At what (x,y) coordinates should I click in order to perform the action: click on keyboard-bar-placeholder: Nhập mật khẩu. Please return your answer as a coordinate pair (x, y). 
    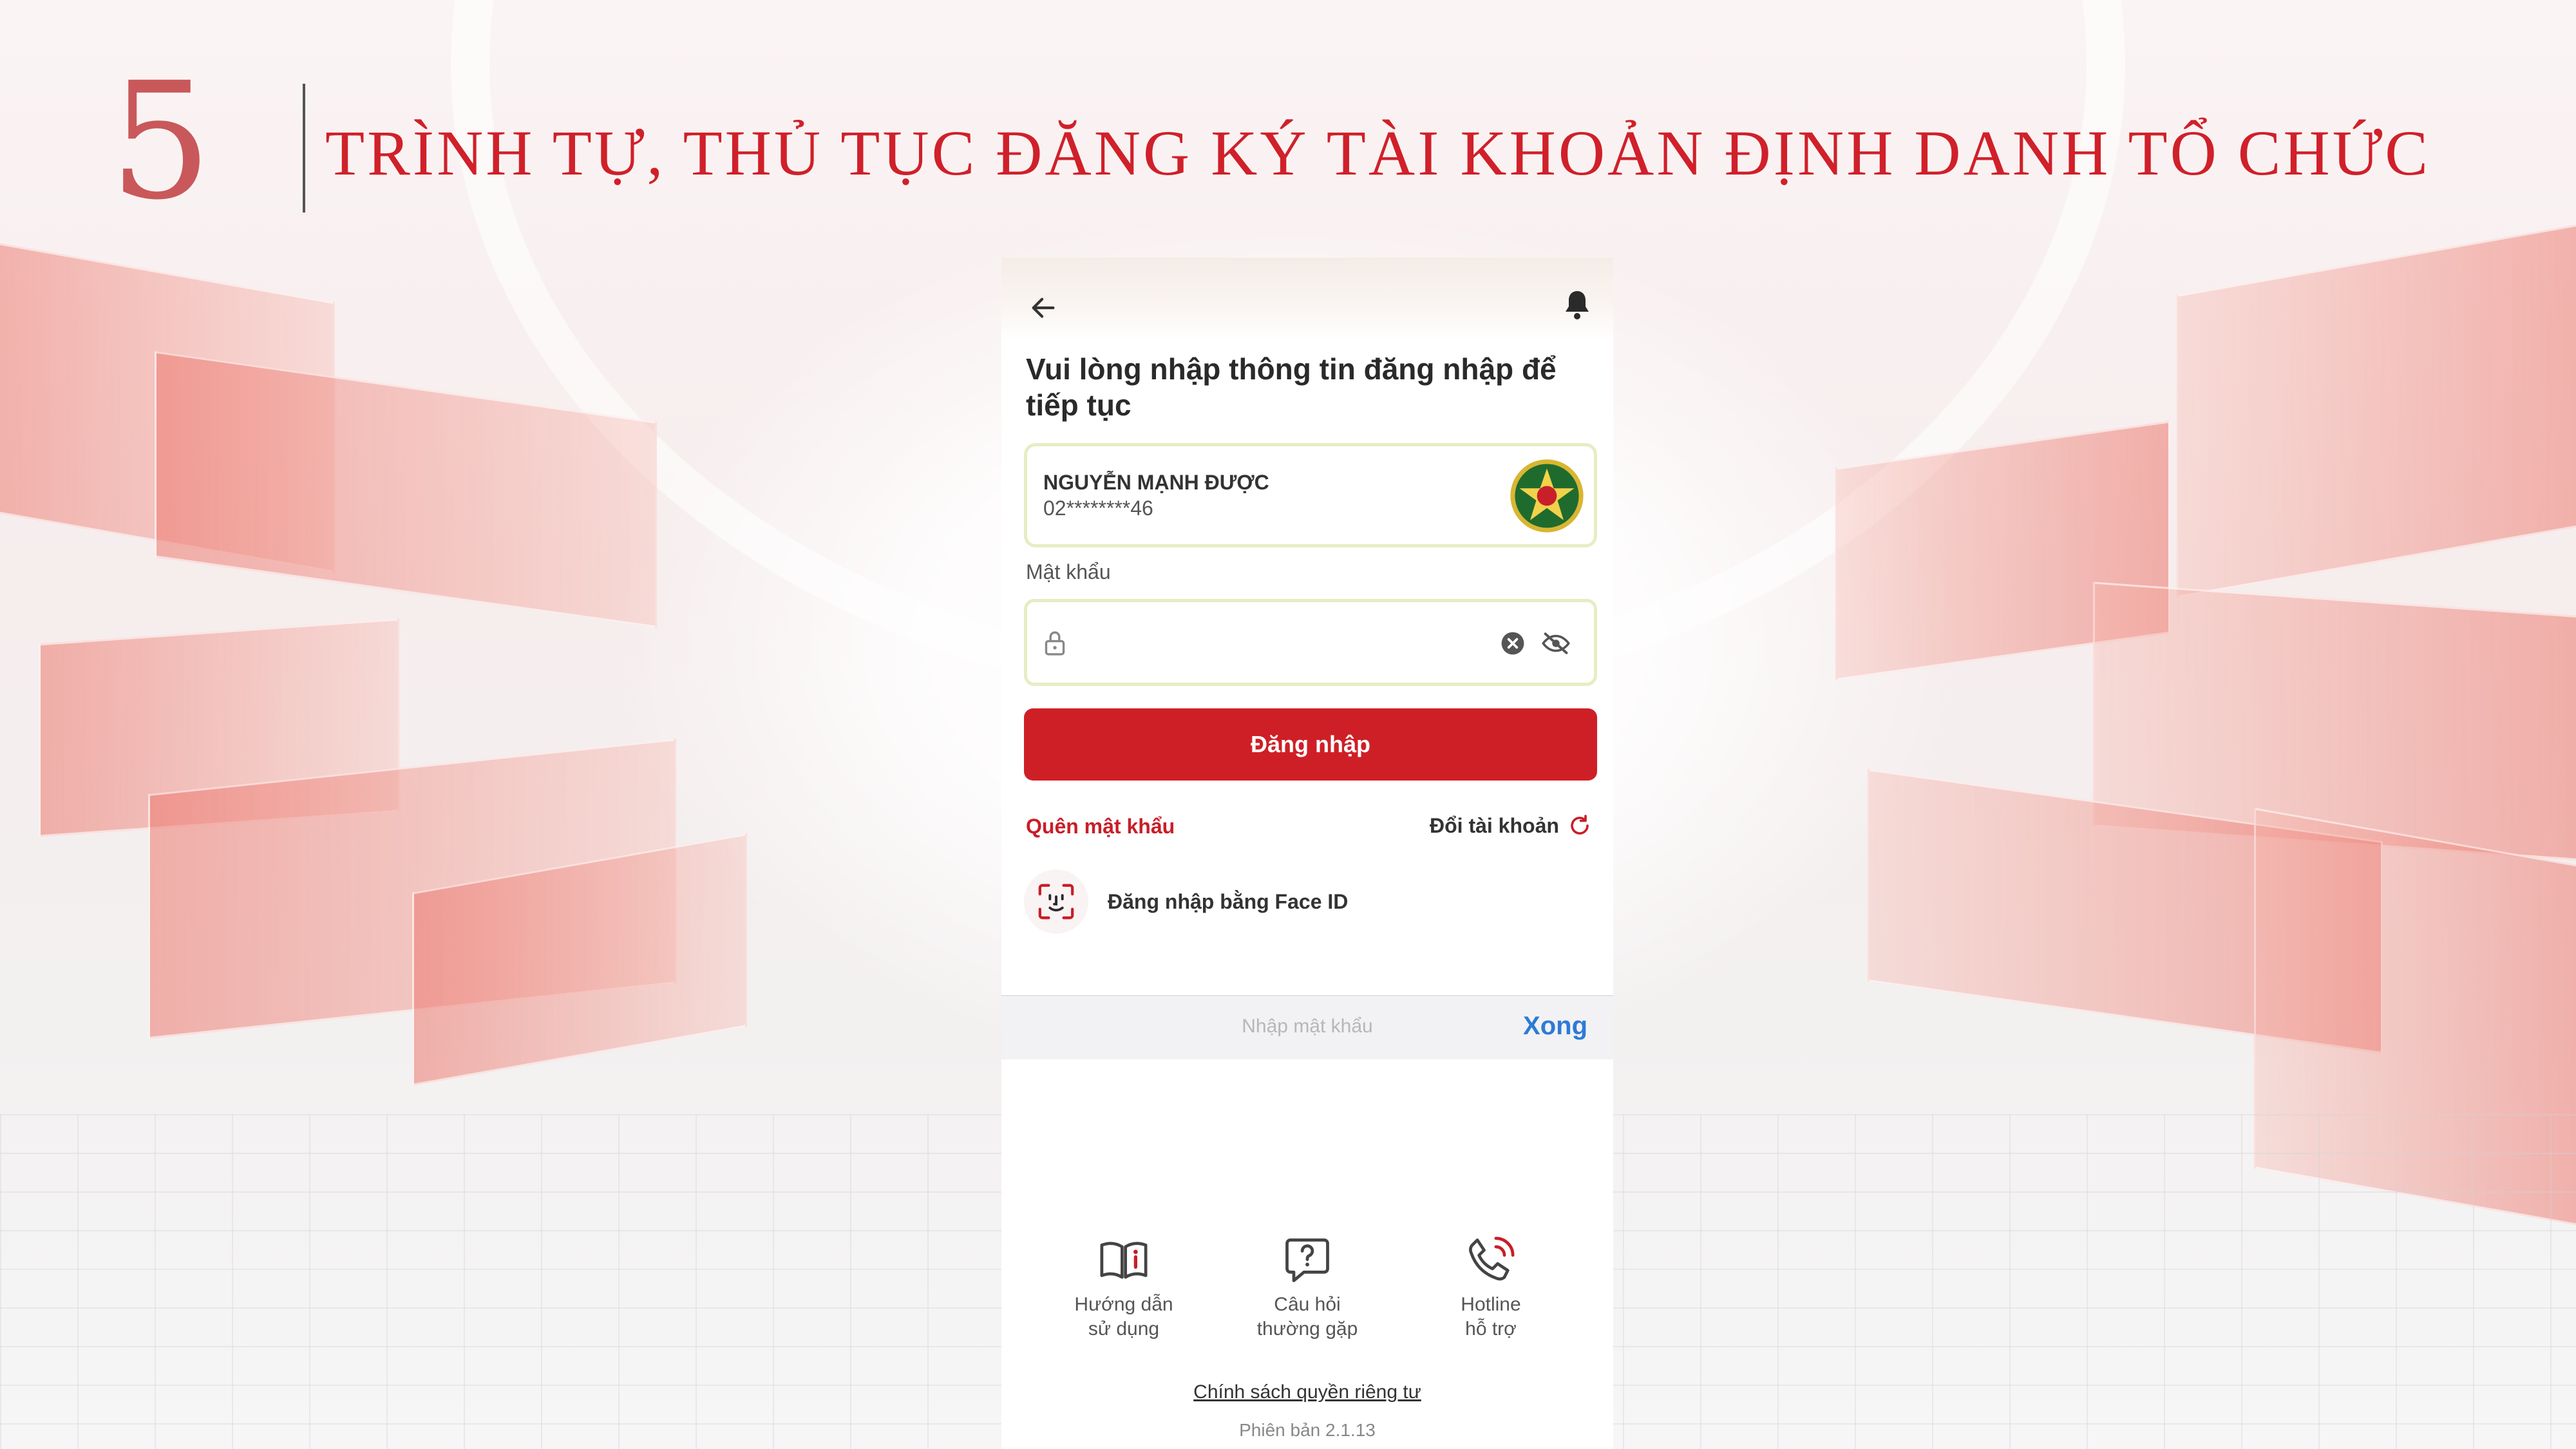
    Looking at the image, I should click on (1307, 1027).